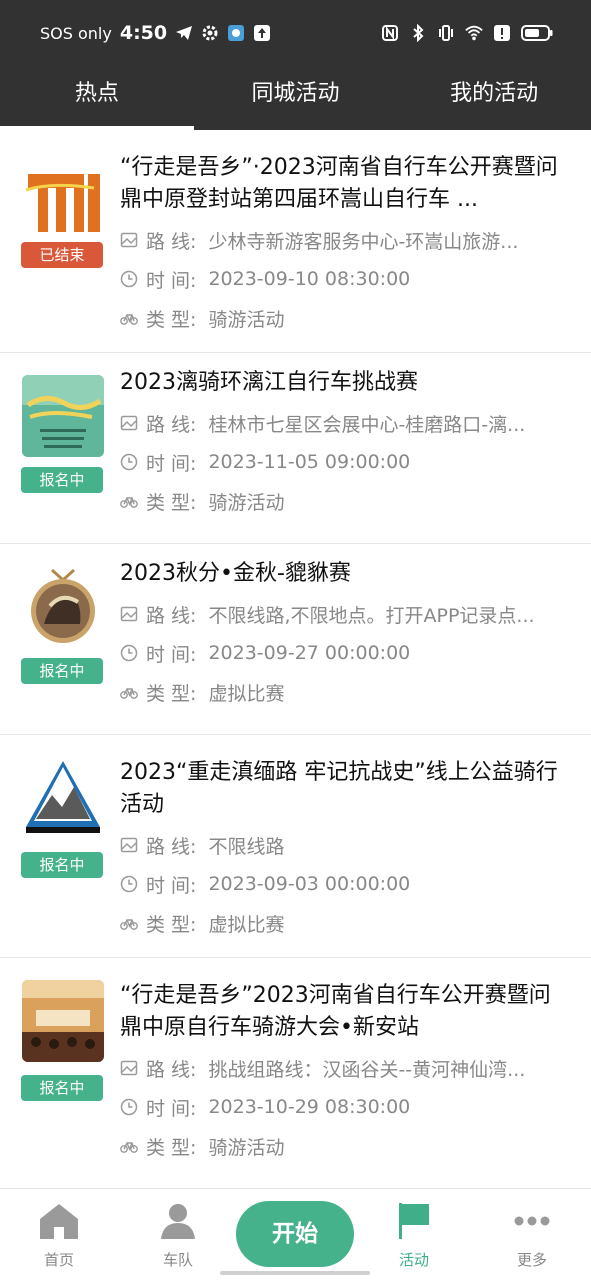 The image size is (591, 1281). What do you see at coordinates (309, 462) in the screenshot?
I see `time-value: 2023-11-05 09:00:00` at bounding box center [309, 462].